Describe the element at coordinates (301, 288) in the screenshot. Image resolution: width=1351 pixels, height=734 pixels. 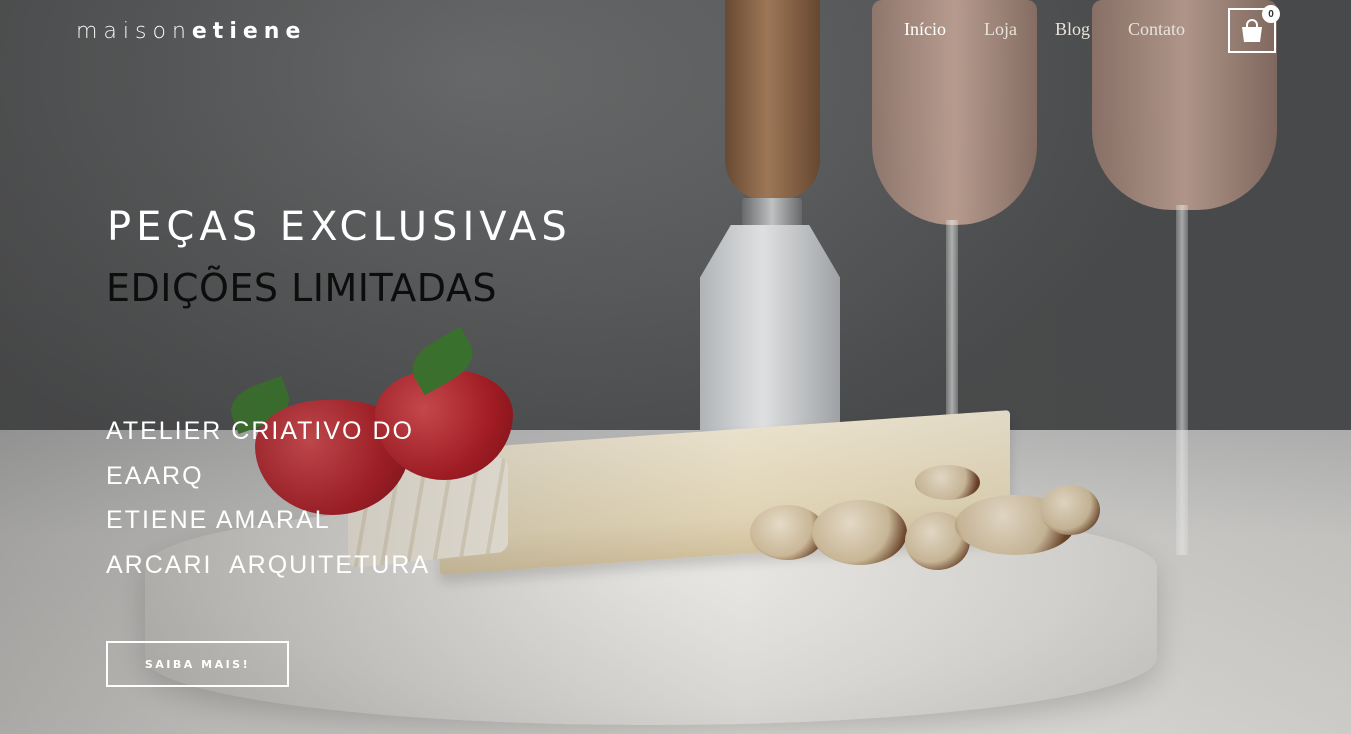
I see `hero-subheadline: EDIÇÕES LIMITADAS` at that location.